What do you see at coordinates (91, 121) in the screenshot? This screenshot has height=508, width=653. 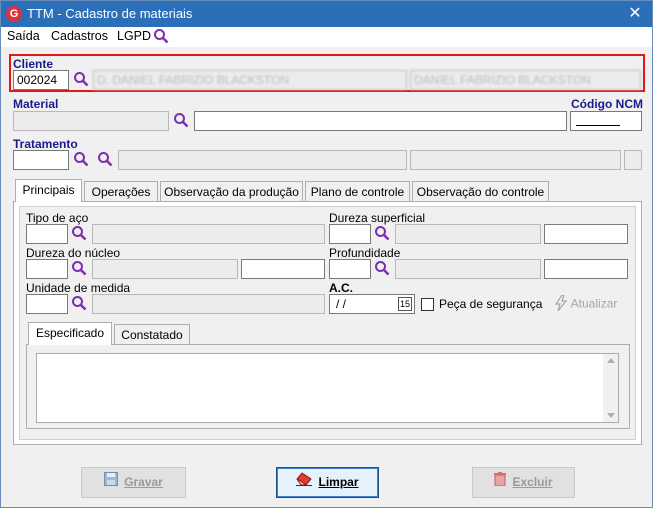 I see `material-code-input` at bounding box center [91, 121].